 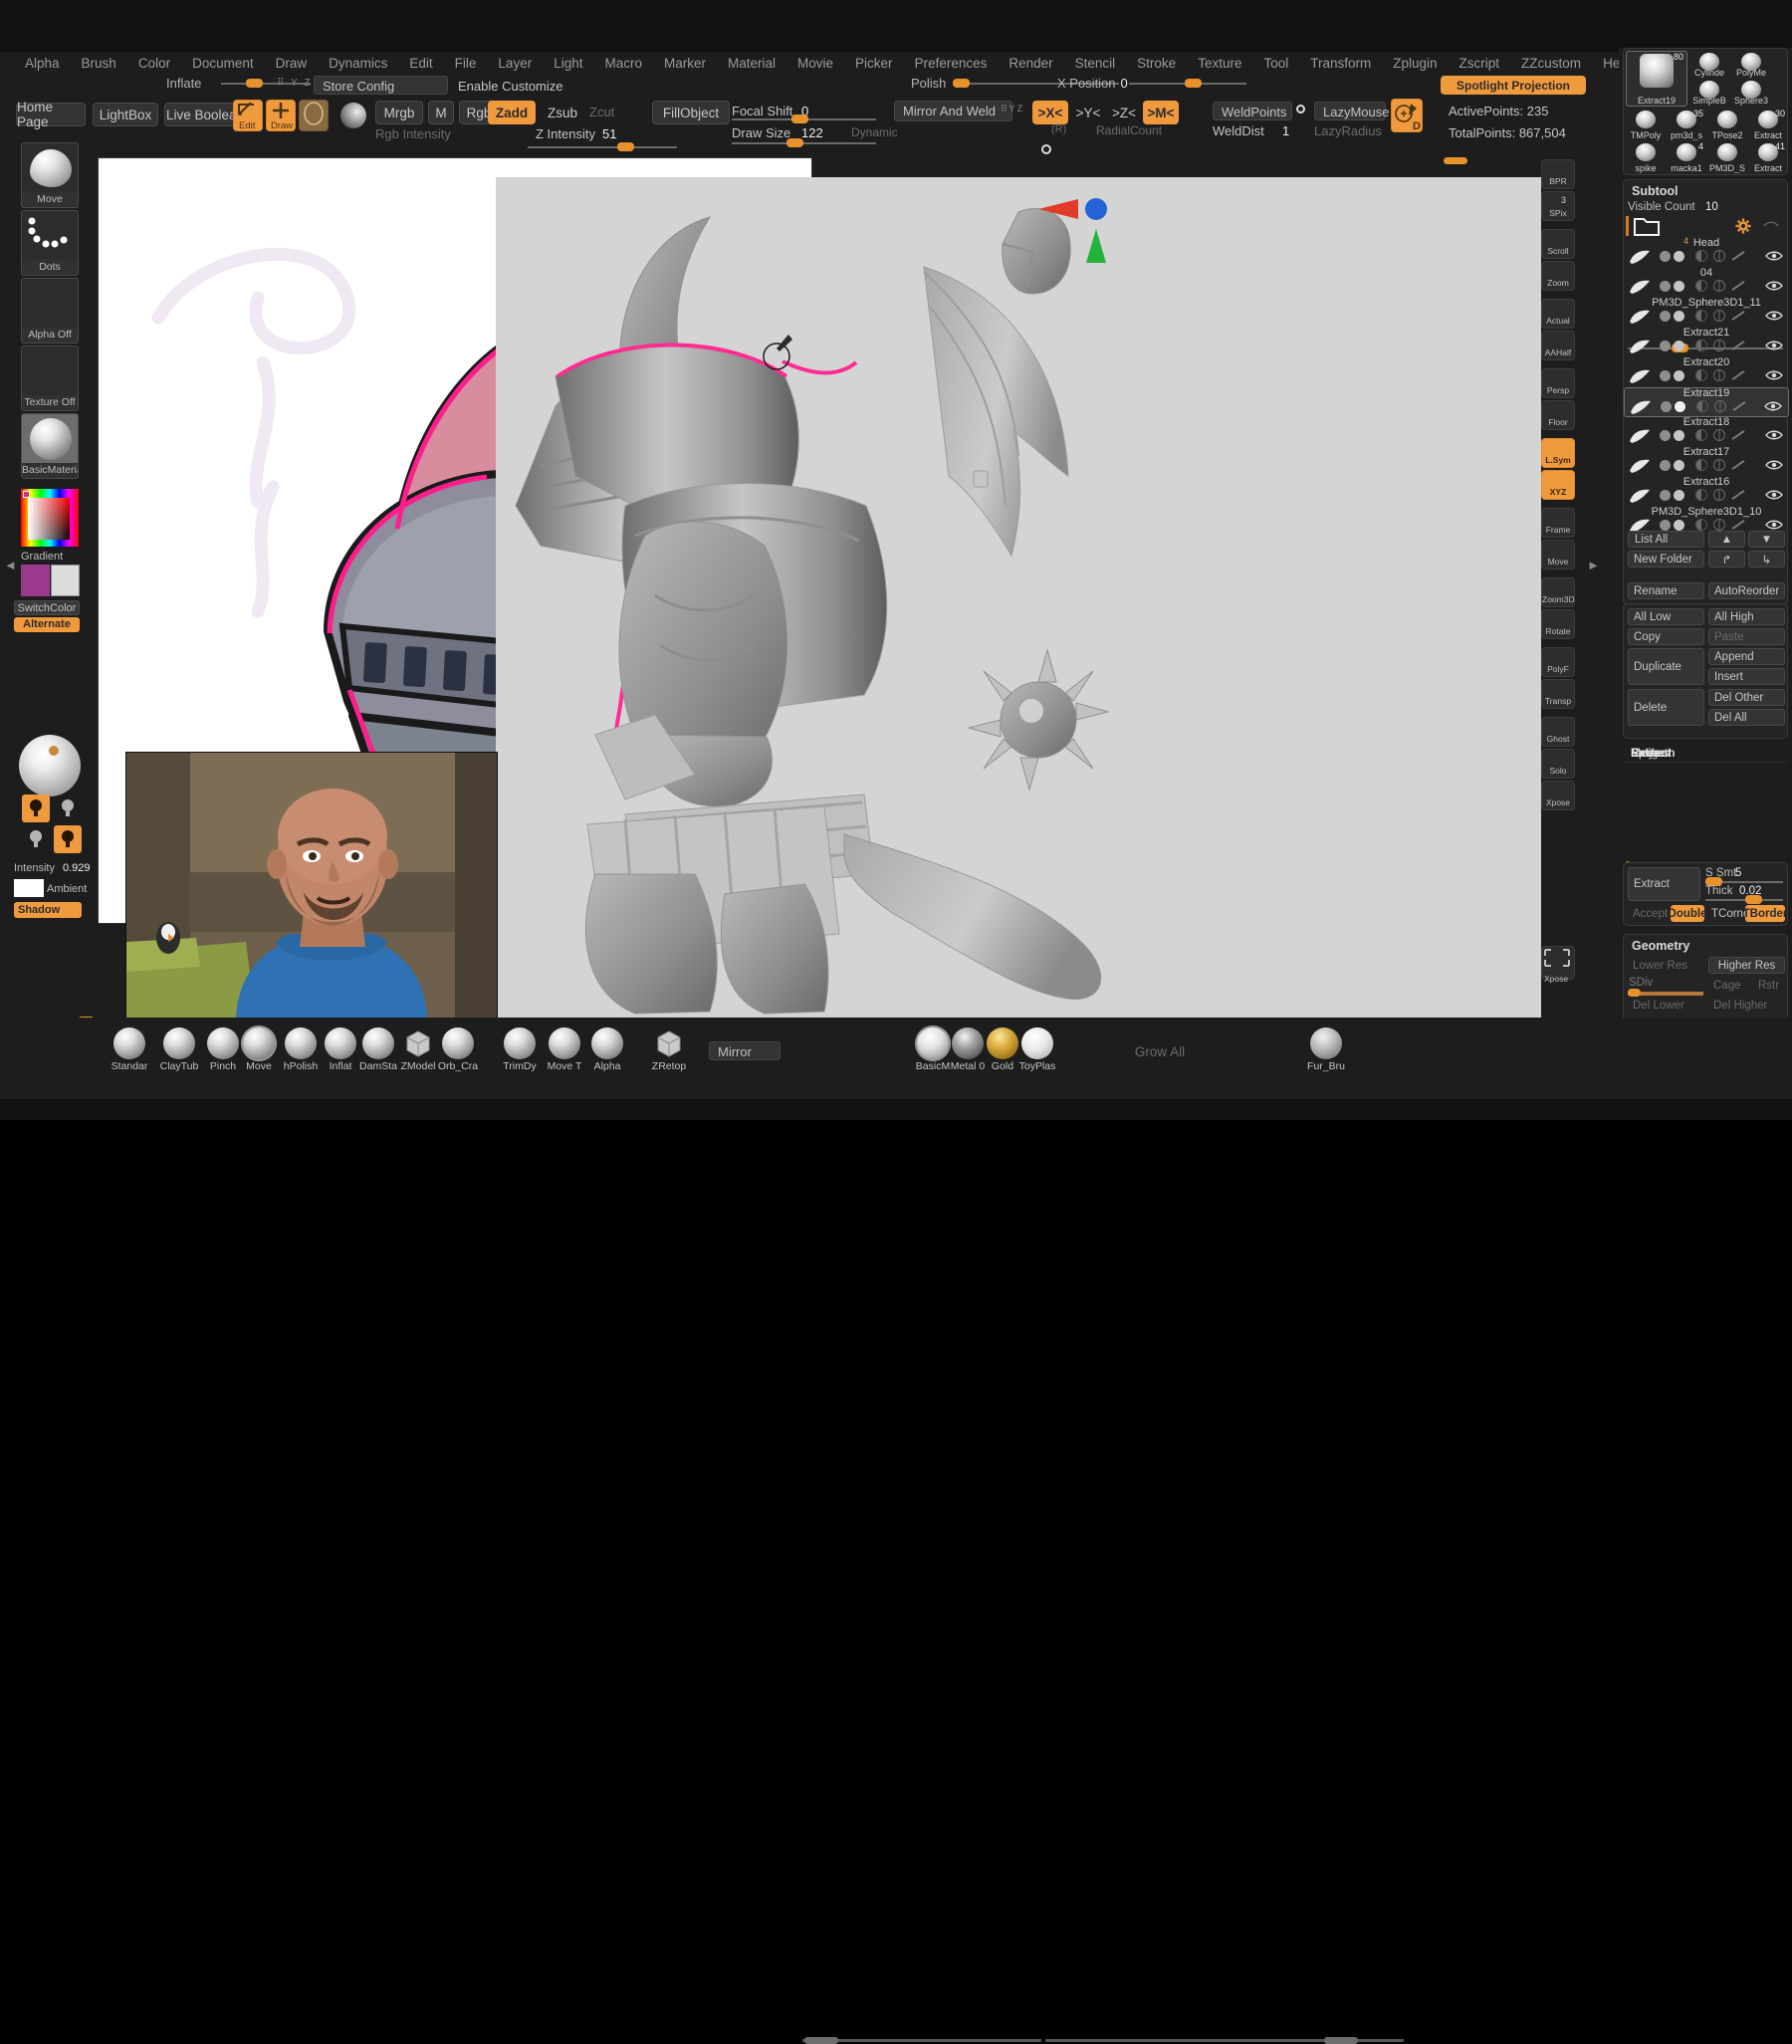 What do you see at coordinates (568, 63) in the screenshot?
I see `menu-item-light: Light` at bounding box center [568, 63].